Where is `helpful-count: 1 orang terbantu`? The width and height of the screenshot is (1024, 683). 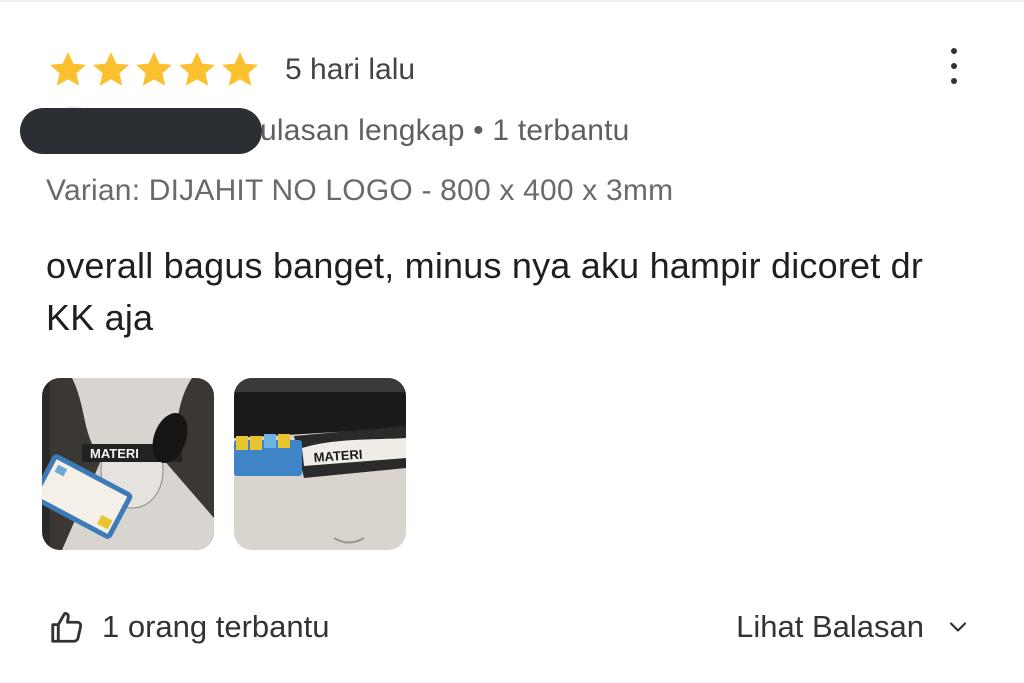 helpful-count: 1 orang terbantu is located at coordinates (216, 626).